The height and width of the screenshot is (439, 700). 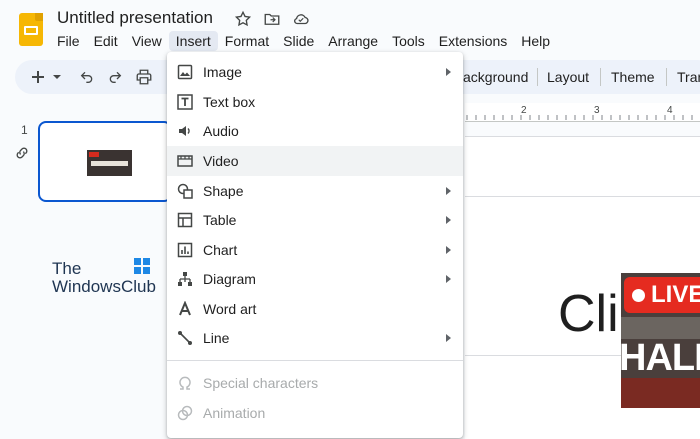 I want to click on ruler-ticks, so click(x=579, y=117).